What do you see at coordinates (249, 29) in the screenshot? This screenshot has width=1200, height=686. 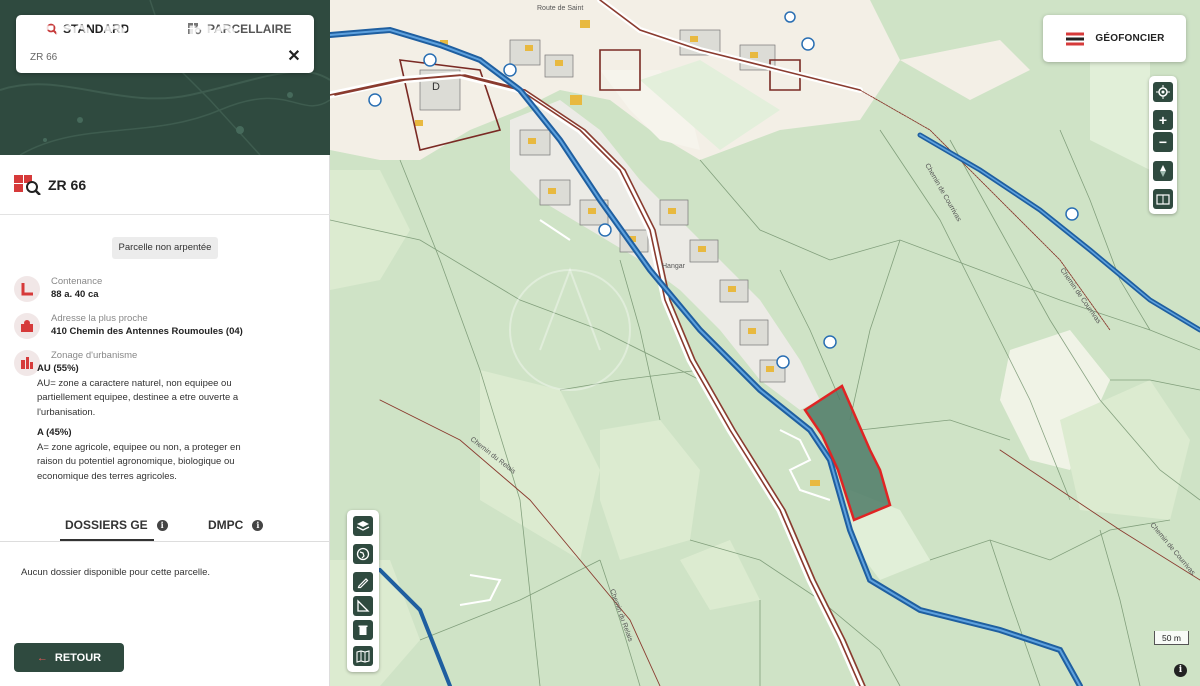 I see `mode-tab-parcellaire-label: PARCELLAIRE` at bounding box center [249, 29].